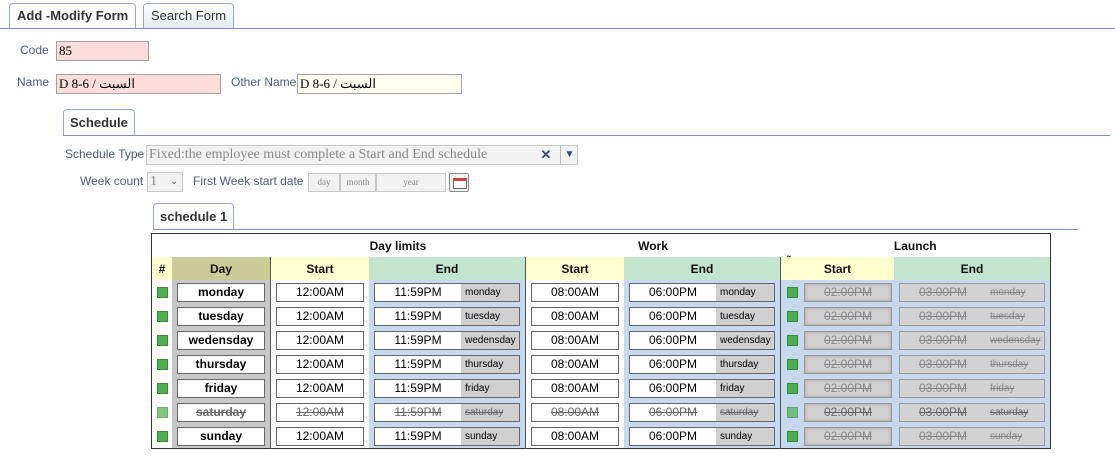 This screenshot has width=1115, height=459. I want to click on launch-end-input: 03:00PM saturday, so click(972, 412).